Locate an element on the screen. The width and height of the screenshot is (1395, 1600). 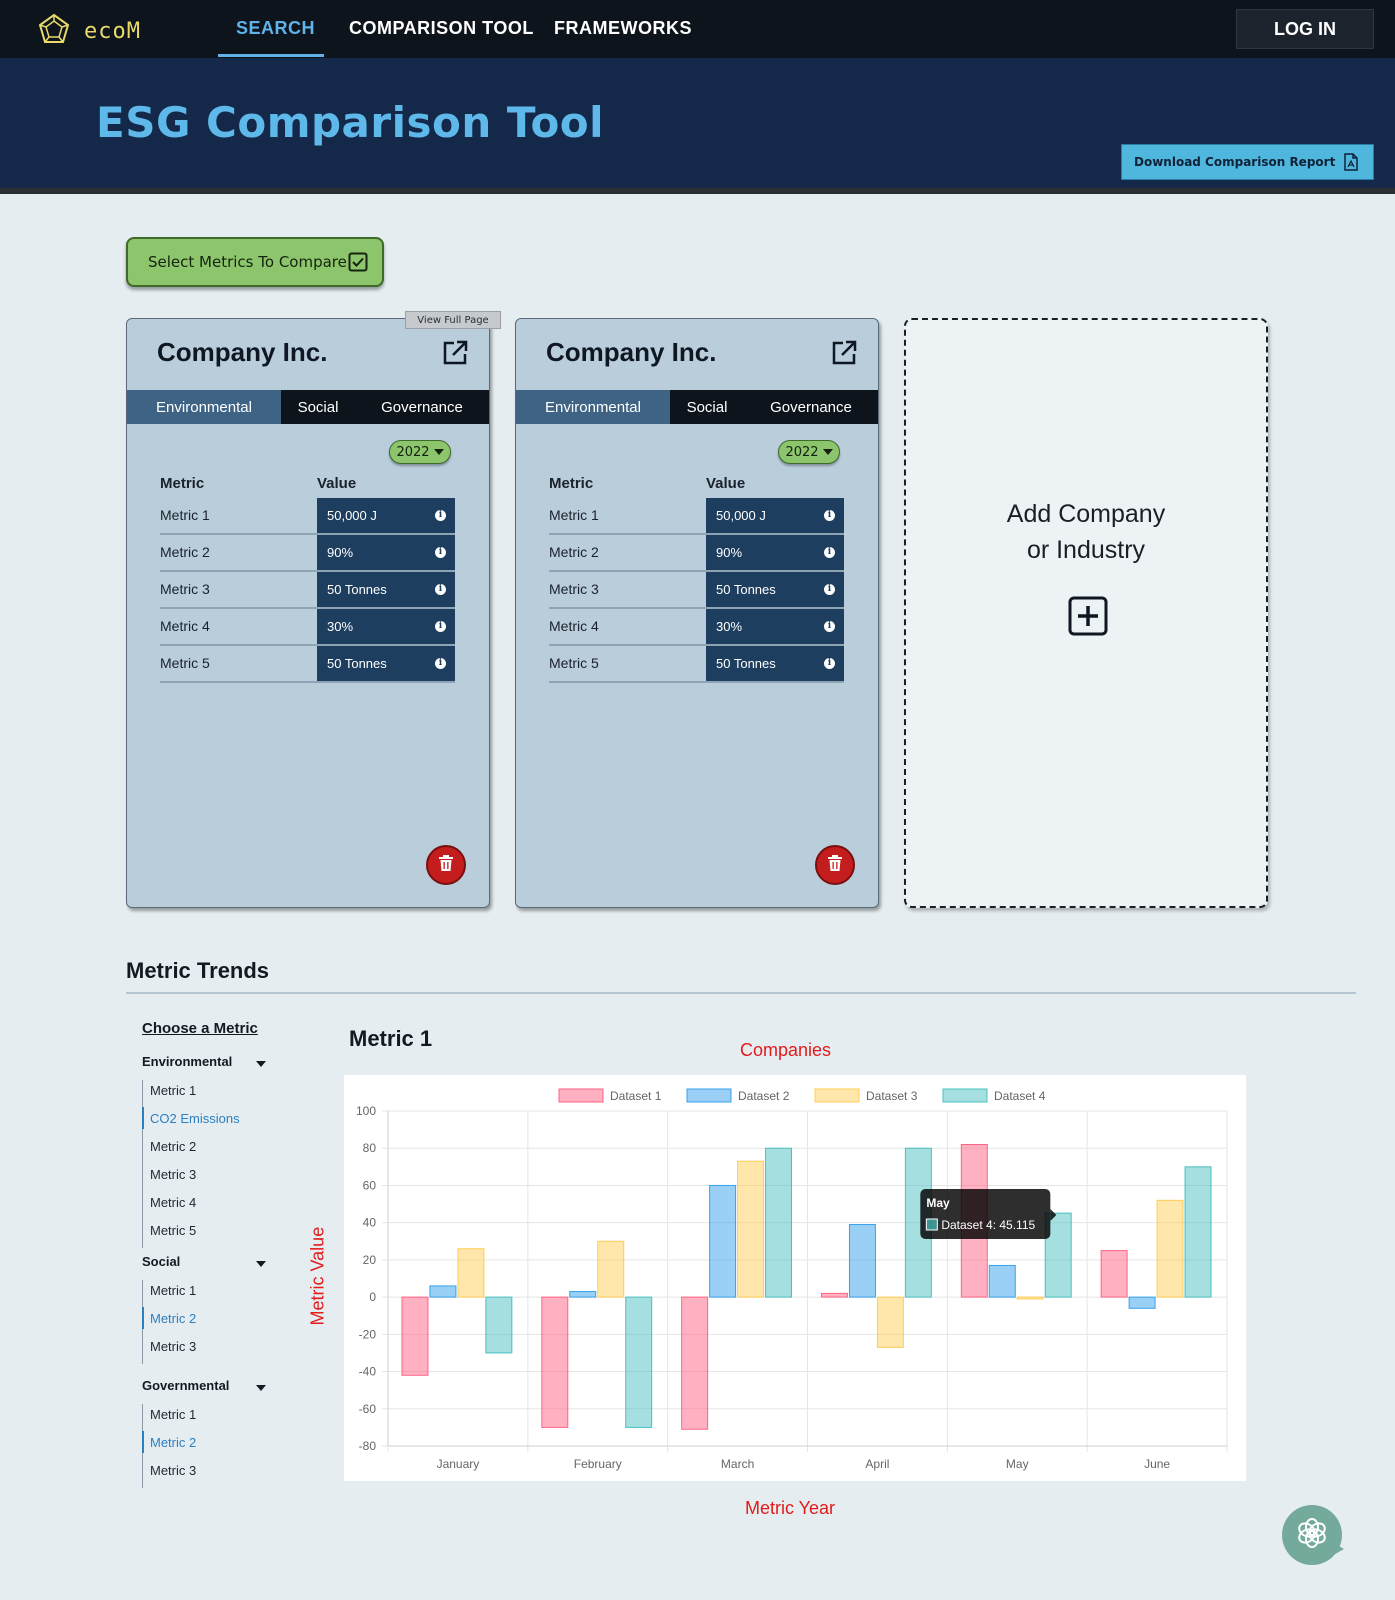
x-tick-label: June is located at coordinates (1157, 1464).